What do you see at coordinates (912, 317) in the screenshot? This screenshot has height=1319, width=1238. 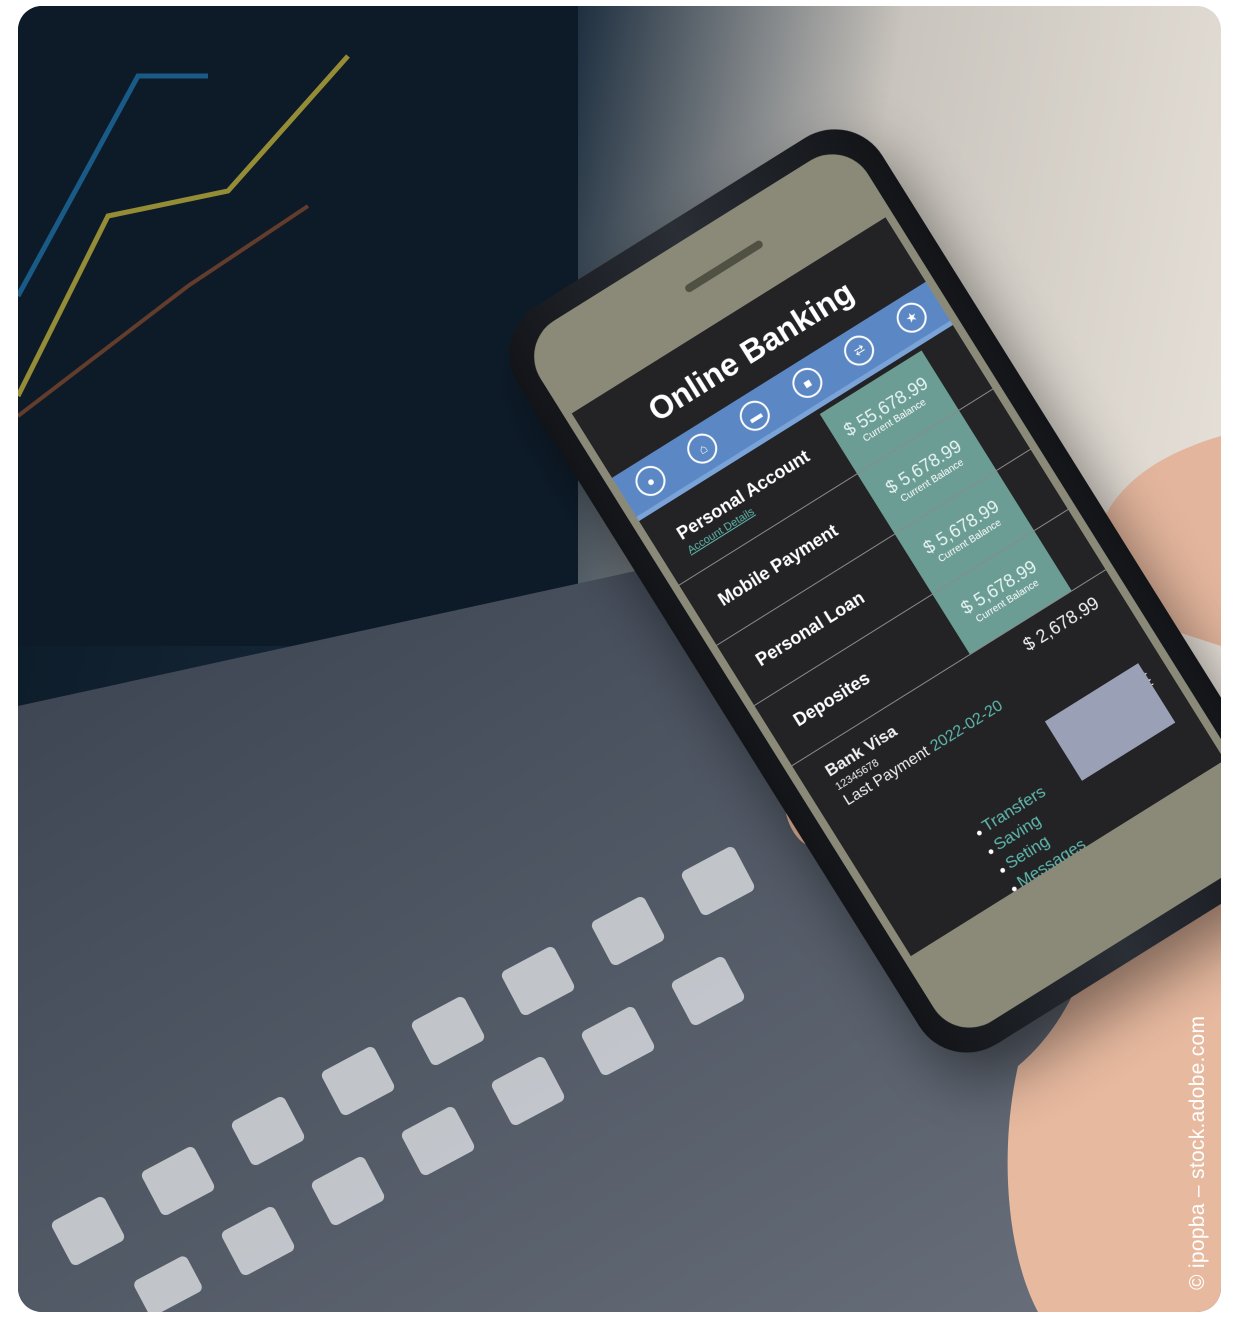 I see `globe-icon: ★` at bounding box center [912, 317].